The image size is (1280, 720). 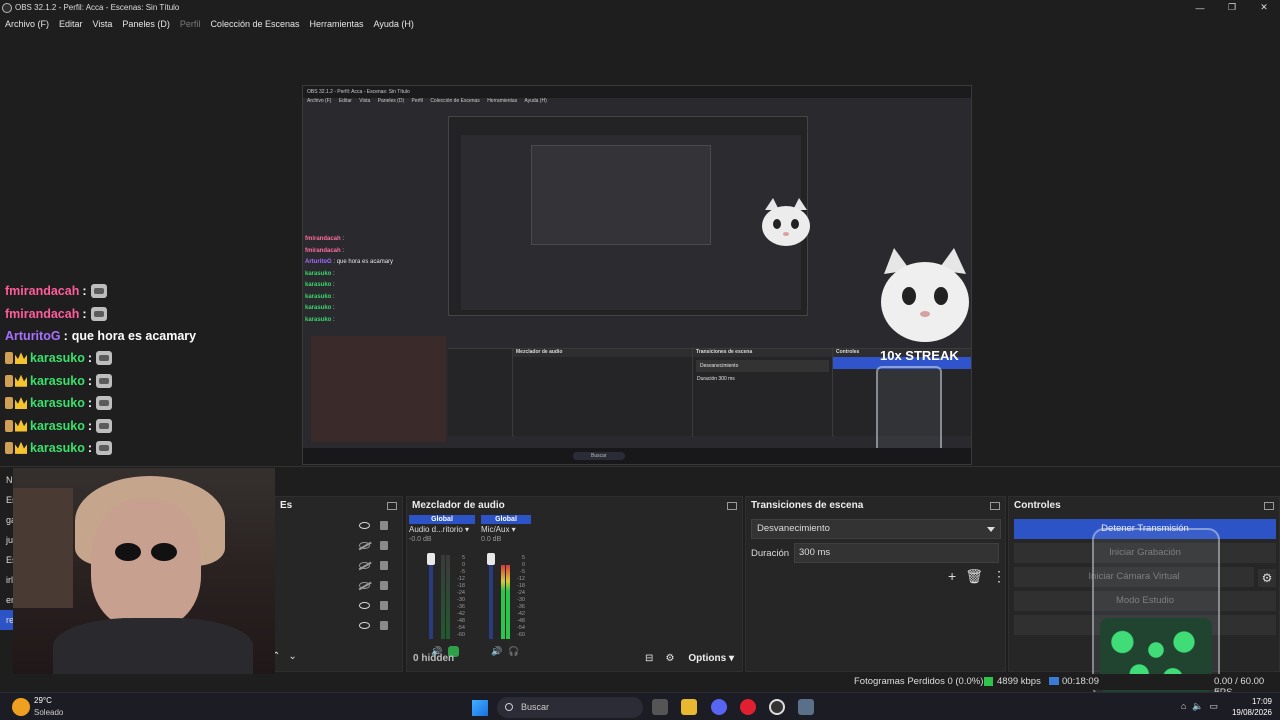 What do you see at coordinates (461, 586) in the screenshot?
I see `scale-tick: -18` at bounding box center [461, 586].